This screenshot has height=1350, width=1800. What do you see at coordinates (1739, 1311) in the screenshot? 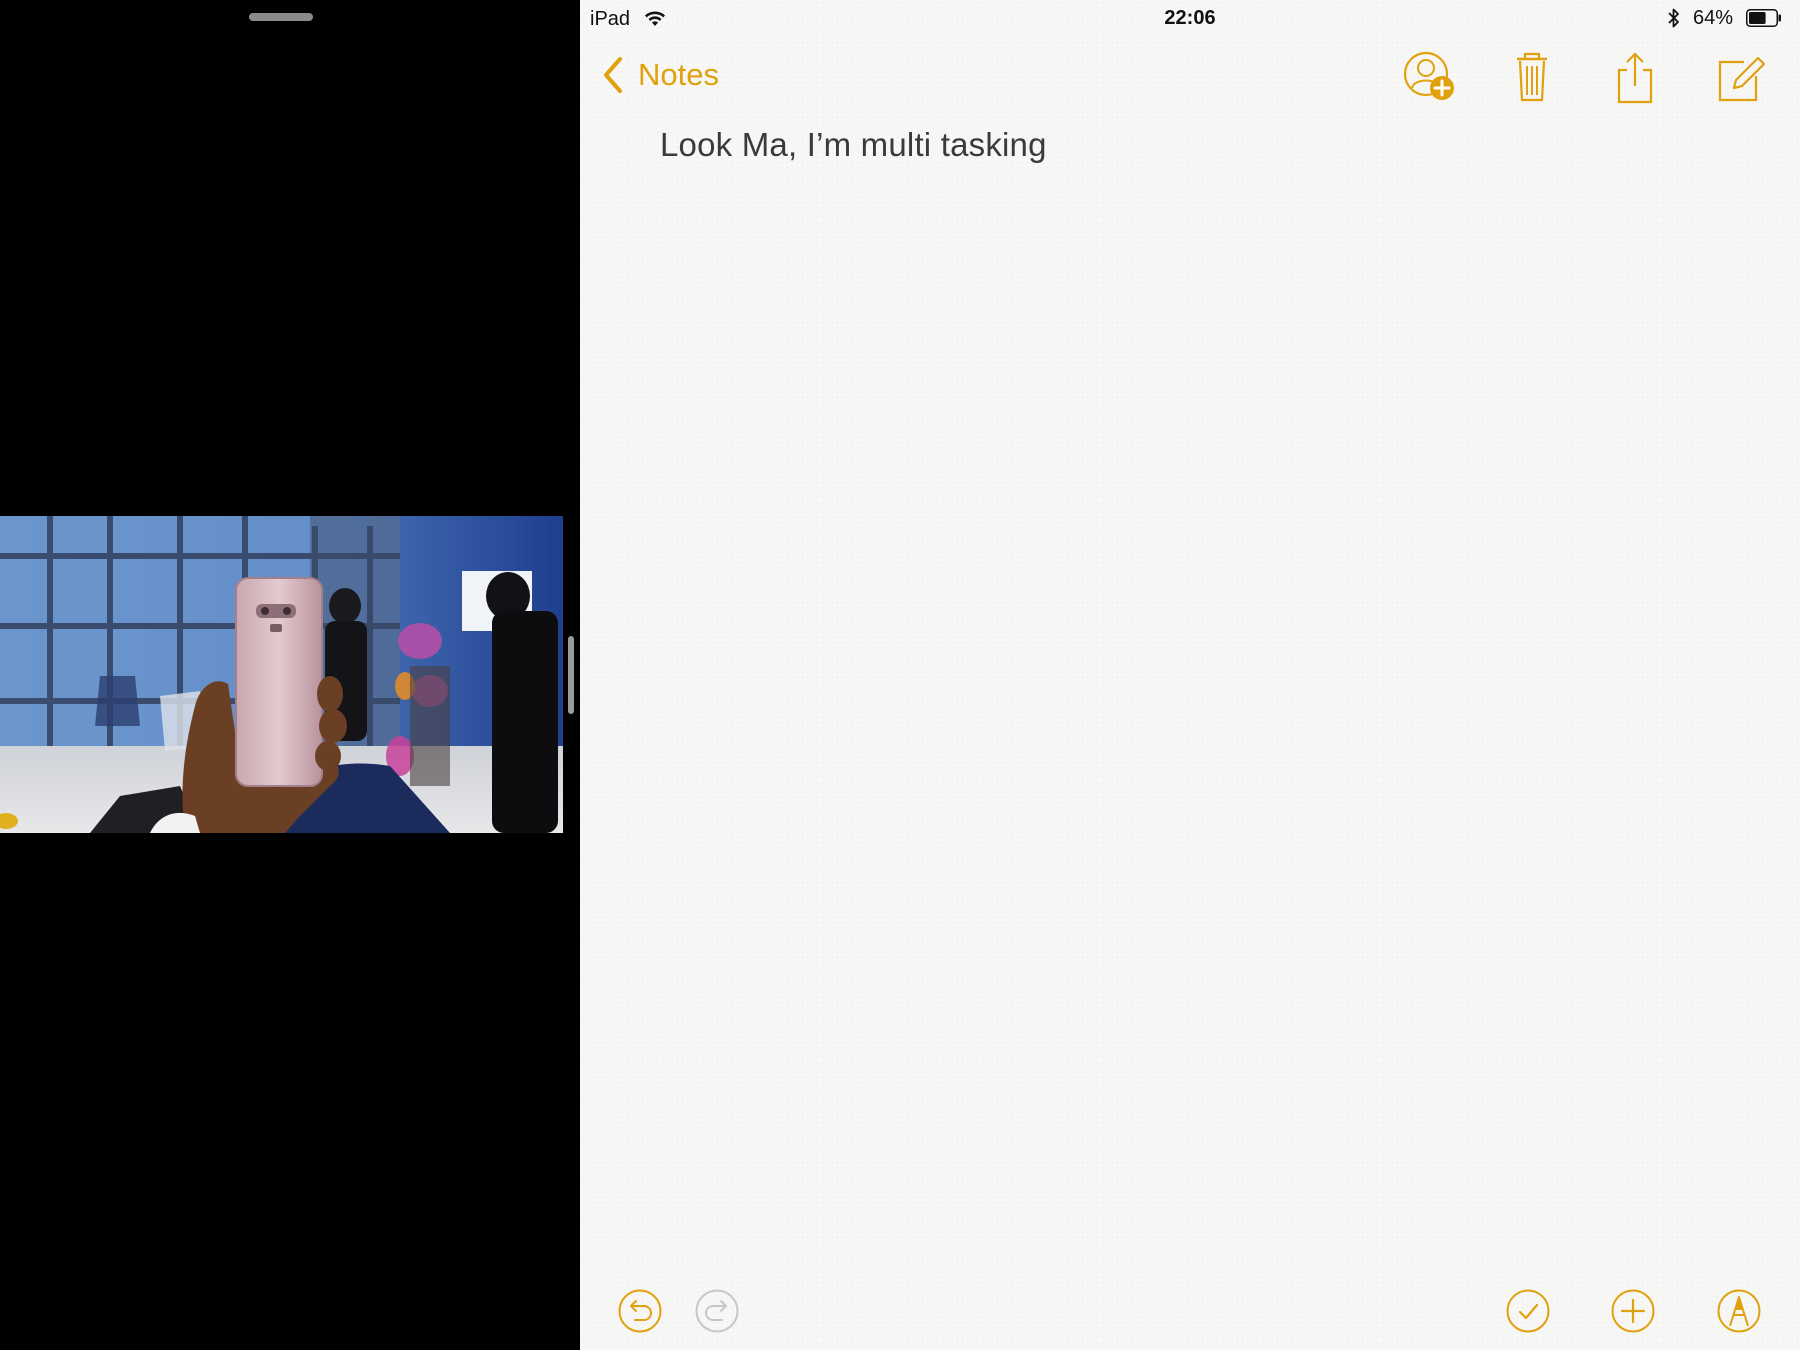
I see `markup-icon` at bounding box center [1739, 1311].